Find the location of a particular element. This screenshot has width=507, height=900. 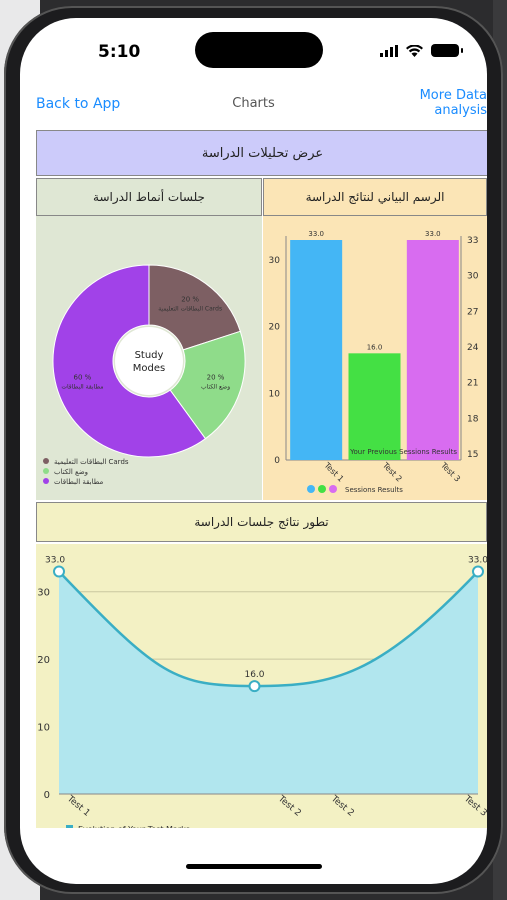

bar-y-tick-right: 27 is located at coordinates (472, 312).